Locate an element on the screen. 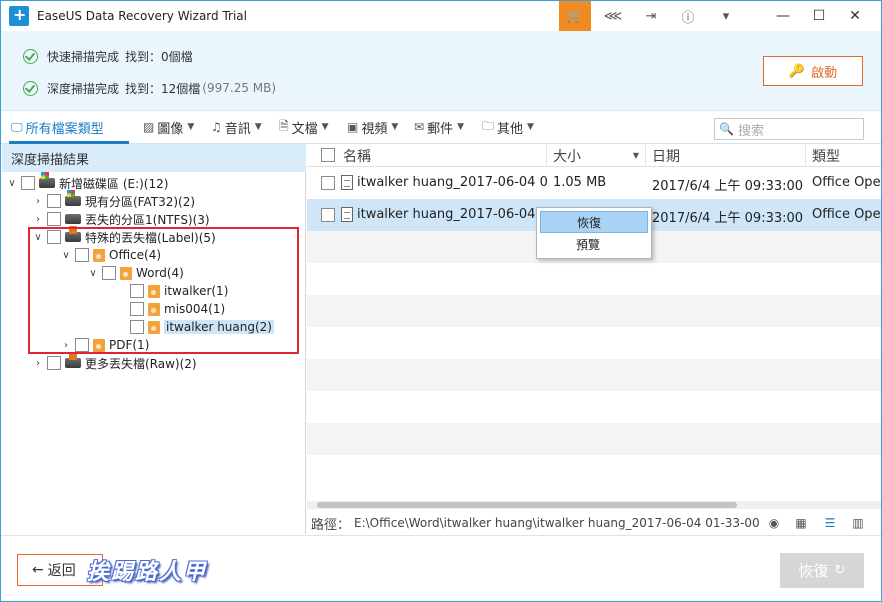 This screenshot has height=602, width=882. close-button: ✕ is located at coordinates (855, 16).